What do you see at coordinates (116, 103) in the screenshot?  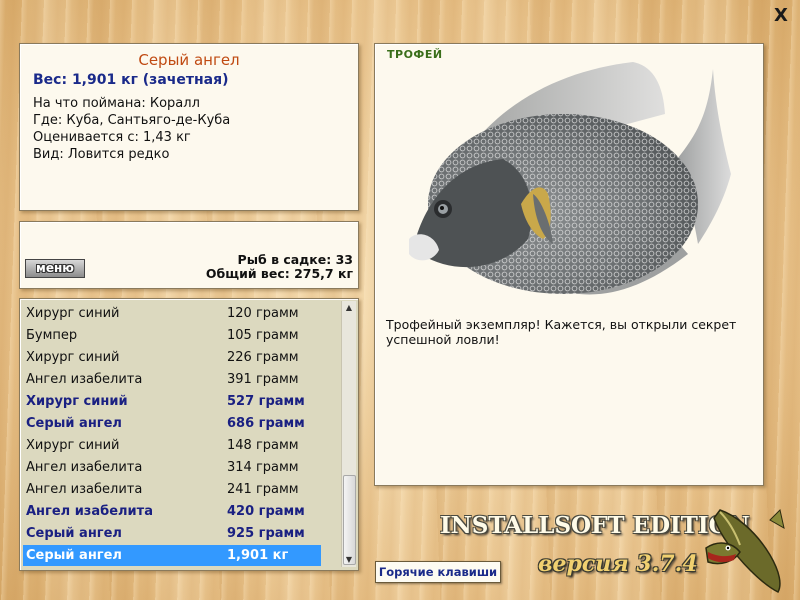 I see `bait-line: На что поймана: Коралл` at bounding box center [116, 103].